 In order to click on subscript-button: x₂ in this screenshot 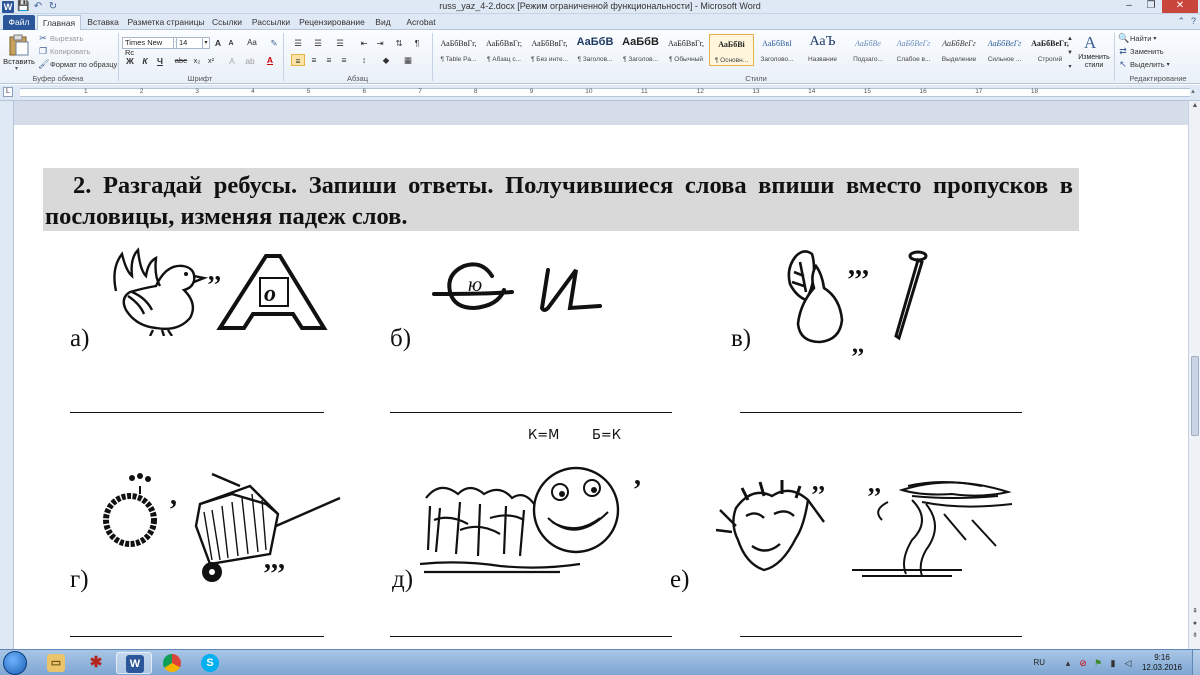, I will do `click(197, 61)`.